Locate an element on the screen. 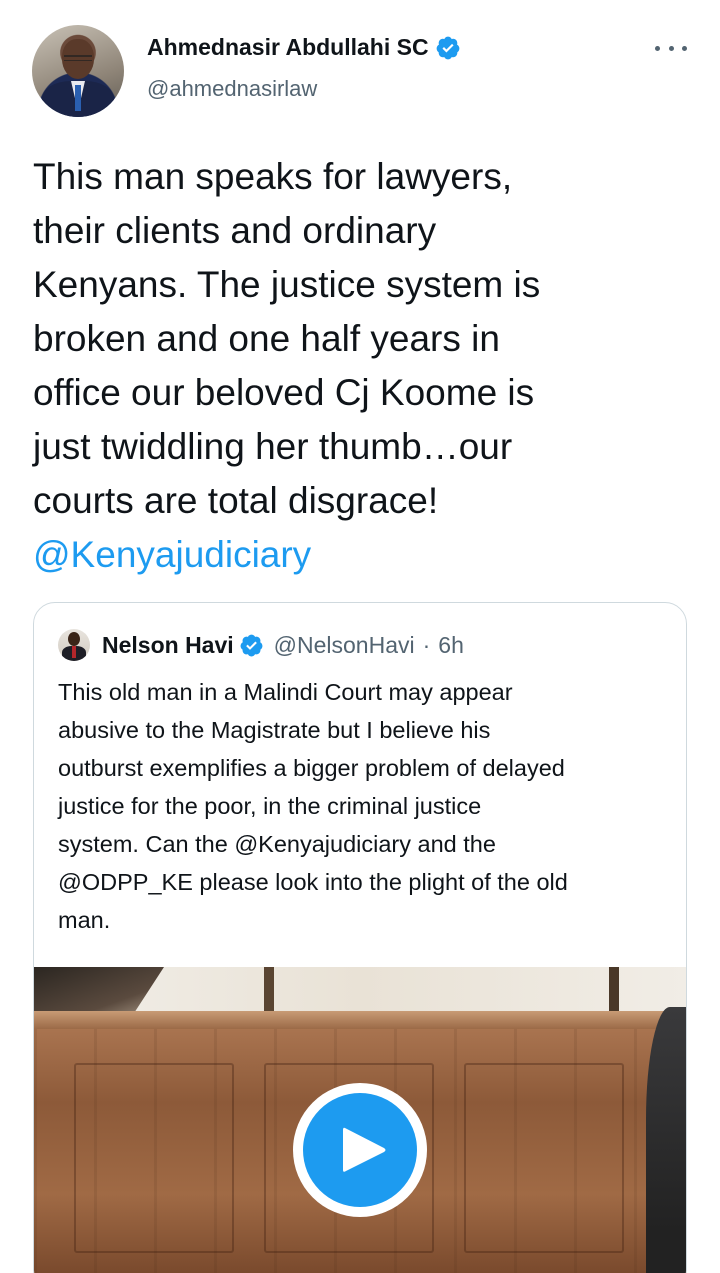 This screenshot has height=1273, width=720. author-avatar is located at coordinates (78, 71).